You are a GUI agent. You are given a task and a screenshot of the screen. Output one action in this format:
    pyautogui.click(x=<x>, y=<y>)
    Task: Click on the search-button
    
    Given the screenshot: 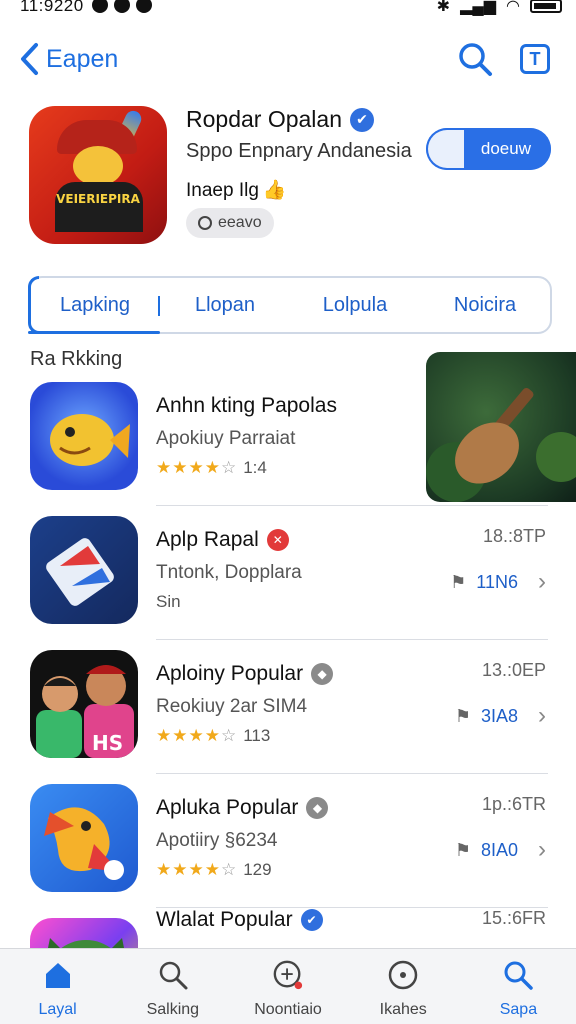 What is the action you would take?
    pyautogui.click(x=476, y=60)
    